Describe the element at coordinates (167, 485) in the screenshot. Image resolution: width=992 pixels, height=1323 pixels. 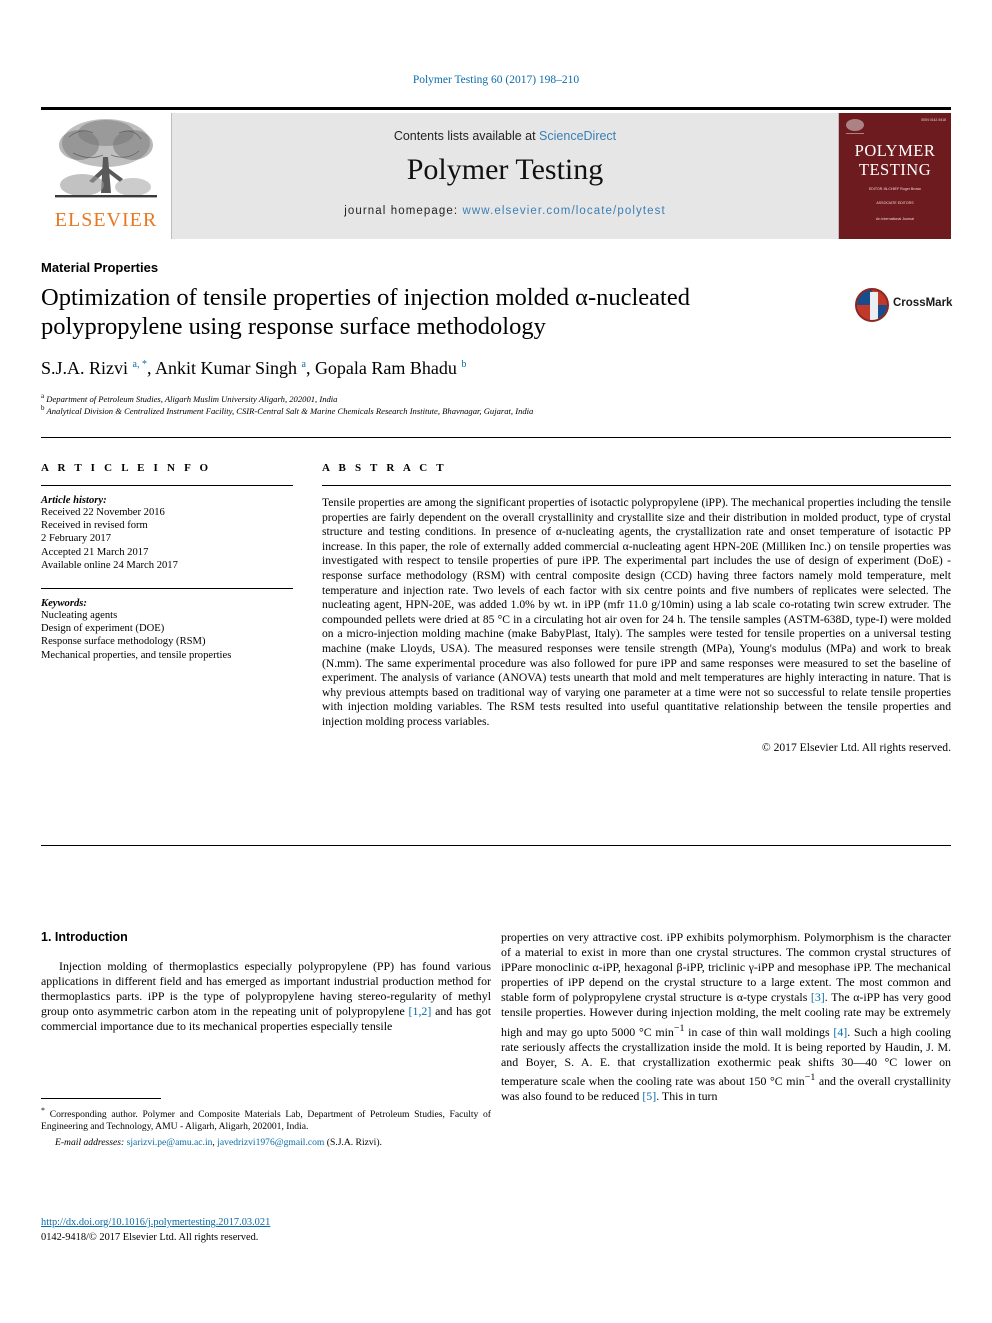
I see `article-info-rule` at that location.